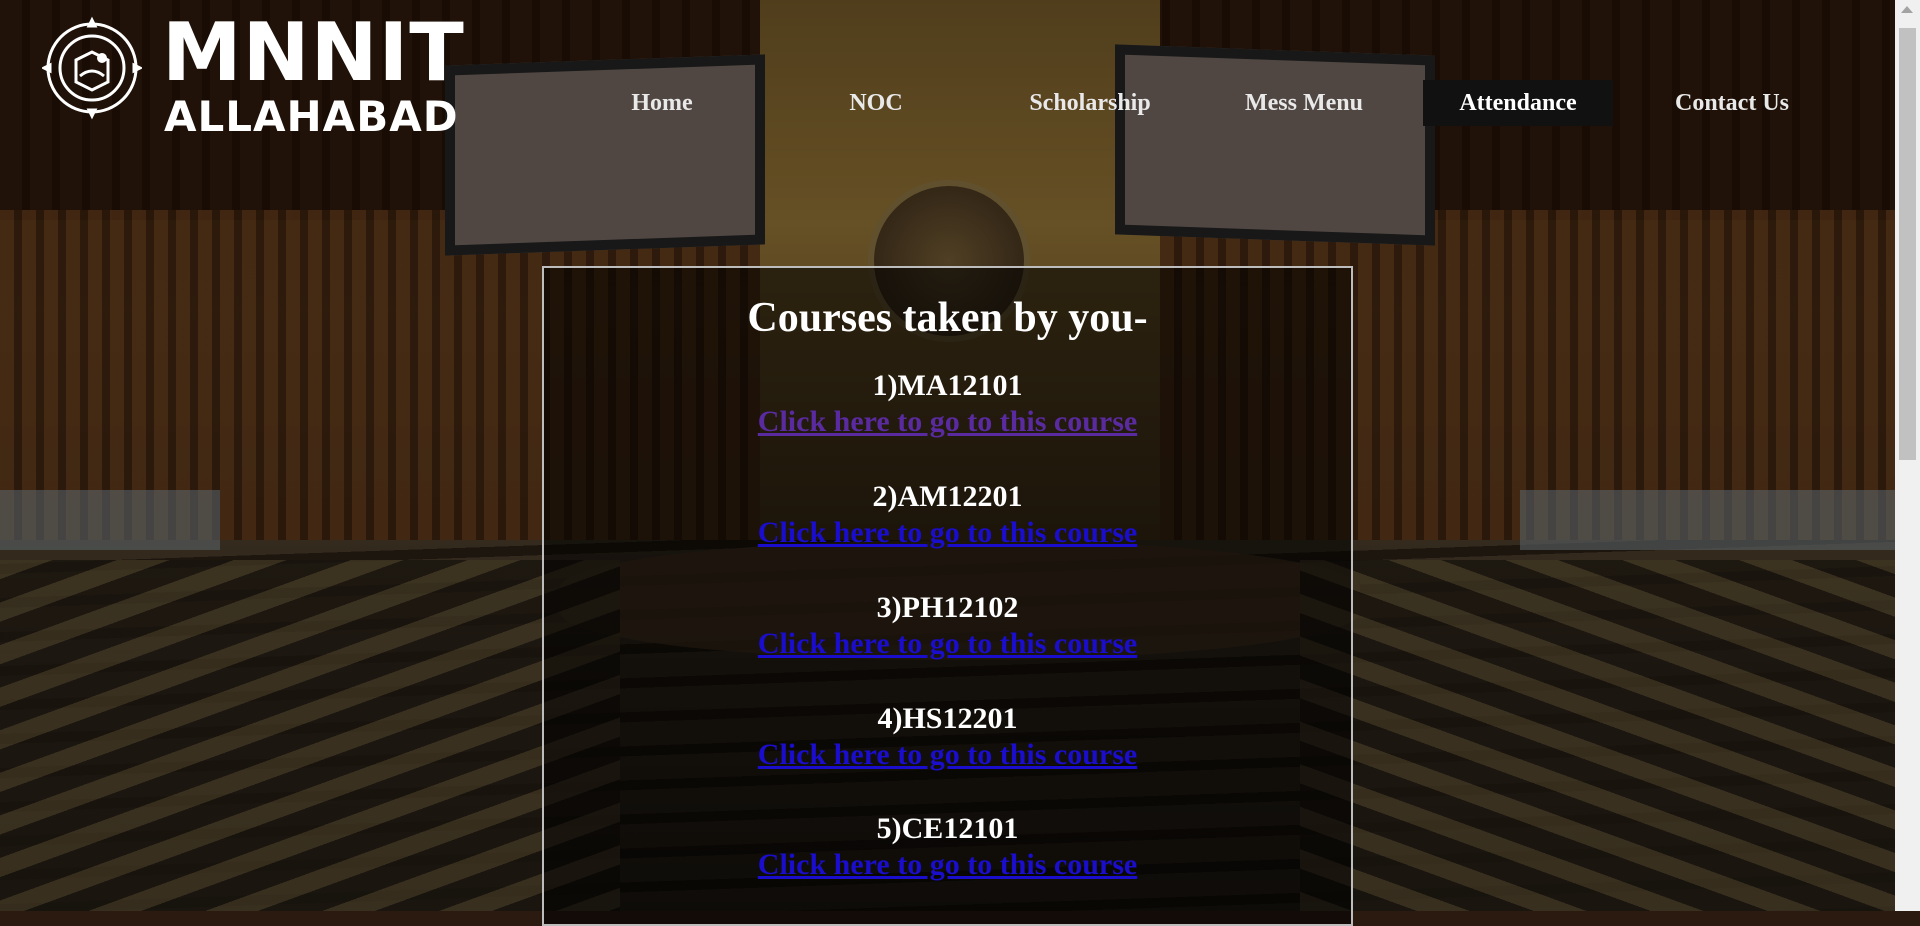 The width and height of the screenshot is (1920, 926). Describe the element at coordinates (1304, 103) in the screenshot. I see `nav-mess-menu: Mess Menu` at that location.